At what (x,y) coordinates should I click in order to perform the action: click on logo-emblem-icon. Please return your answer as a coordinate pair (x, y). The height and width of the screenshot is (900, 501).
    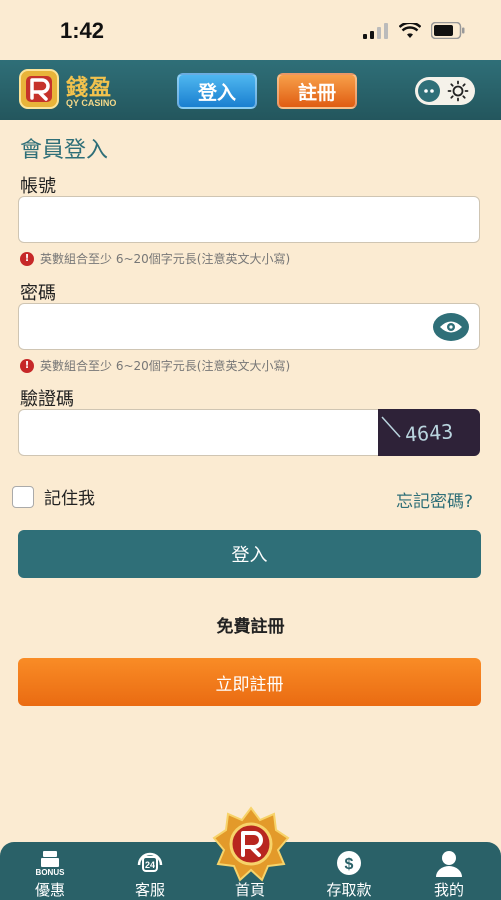
    Looking at the image, I should click on (39, 89).